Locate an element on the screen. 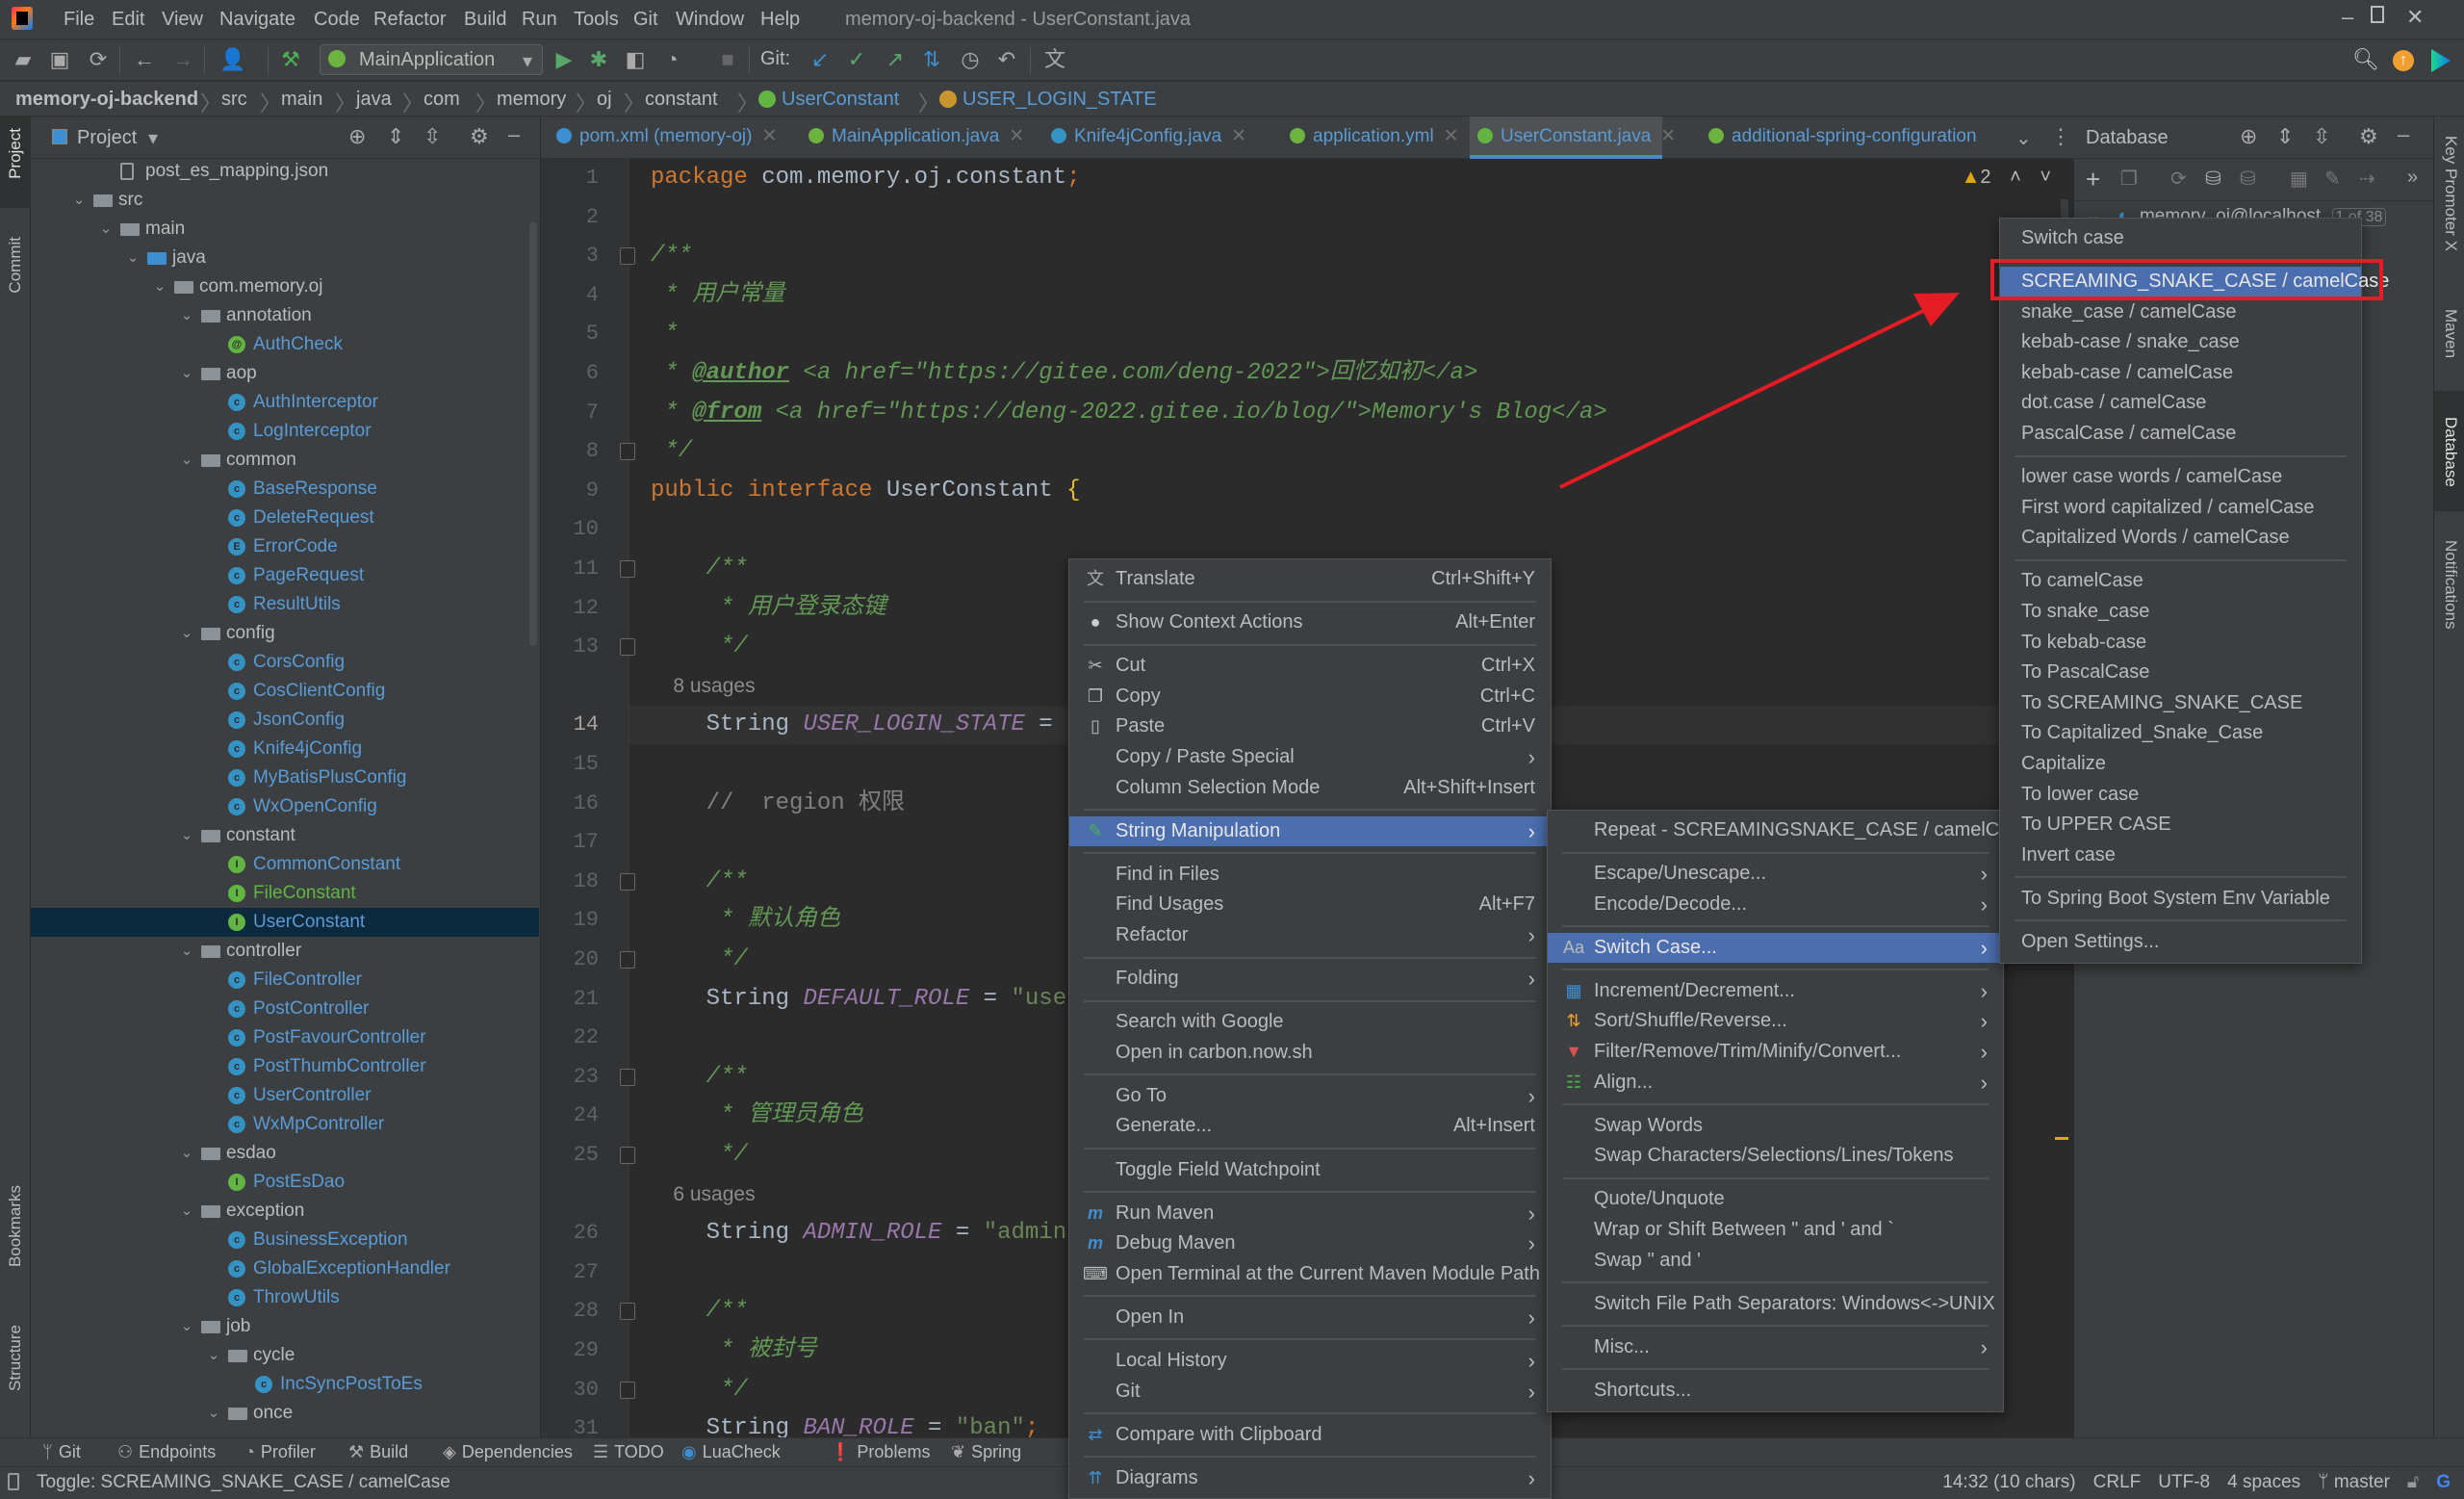 The image size is (2464, 1499). database-tool-button: Database is located at coordinates (2450, 452).